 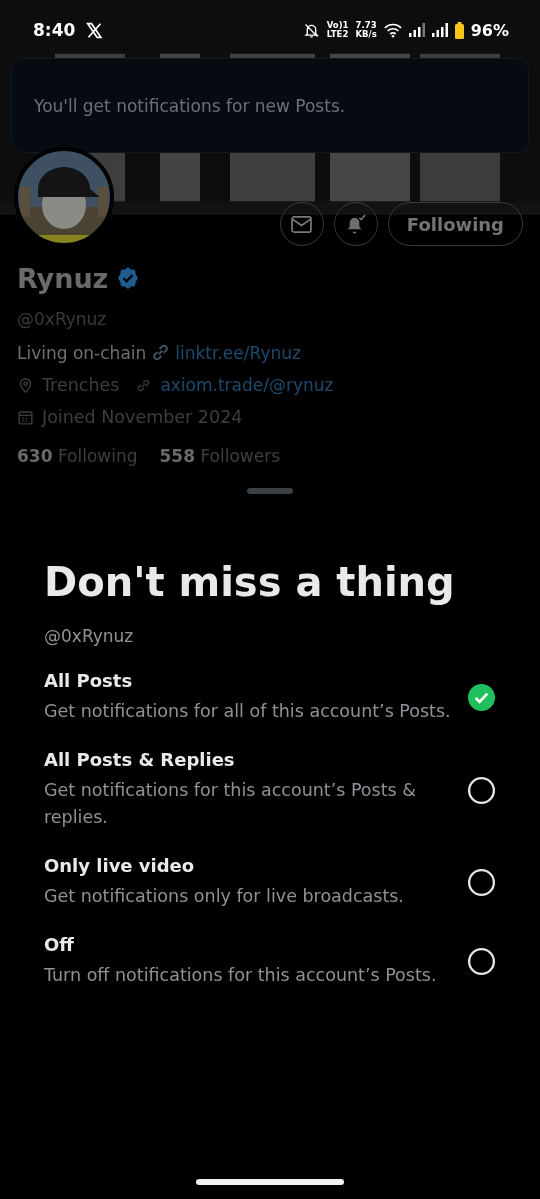 I want to click on radio-checked-icon, so click(x=481, y=697).